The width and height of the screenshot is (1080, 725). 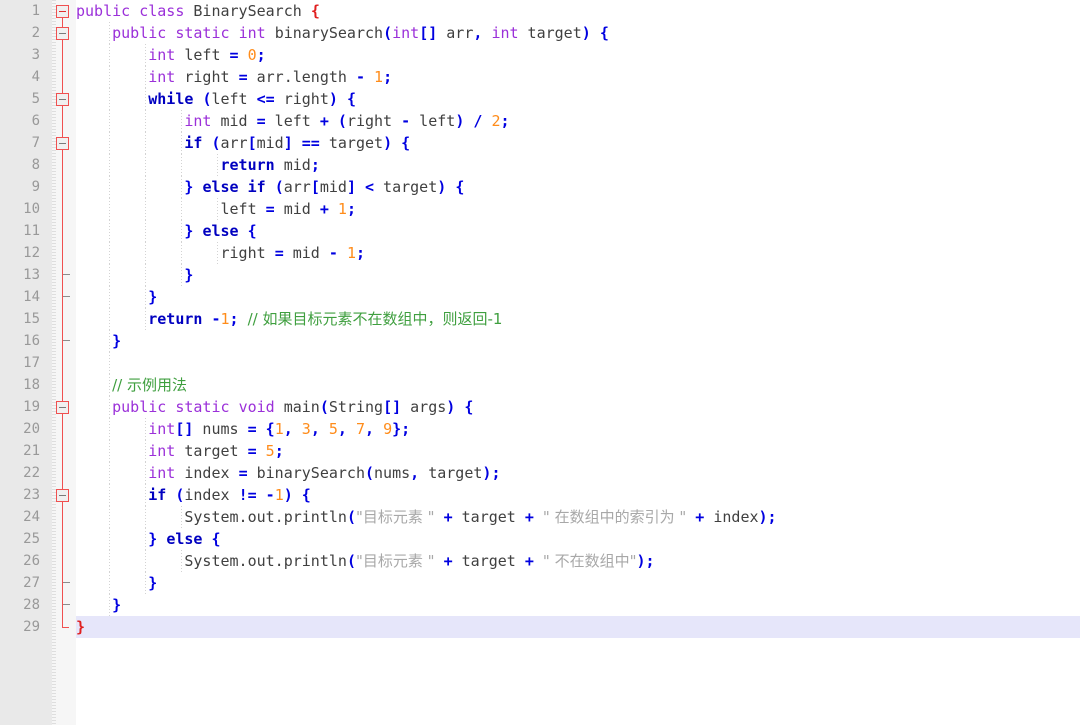 I want to click on current-line-highlight, so click(x=578, y=627).